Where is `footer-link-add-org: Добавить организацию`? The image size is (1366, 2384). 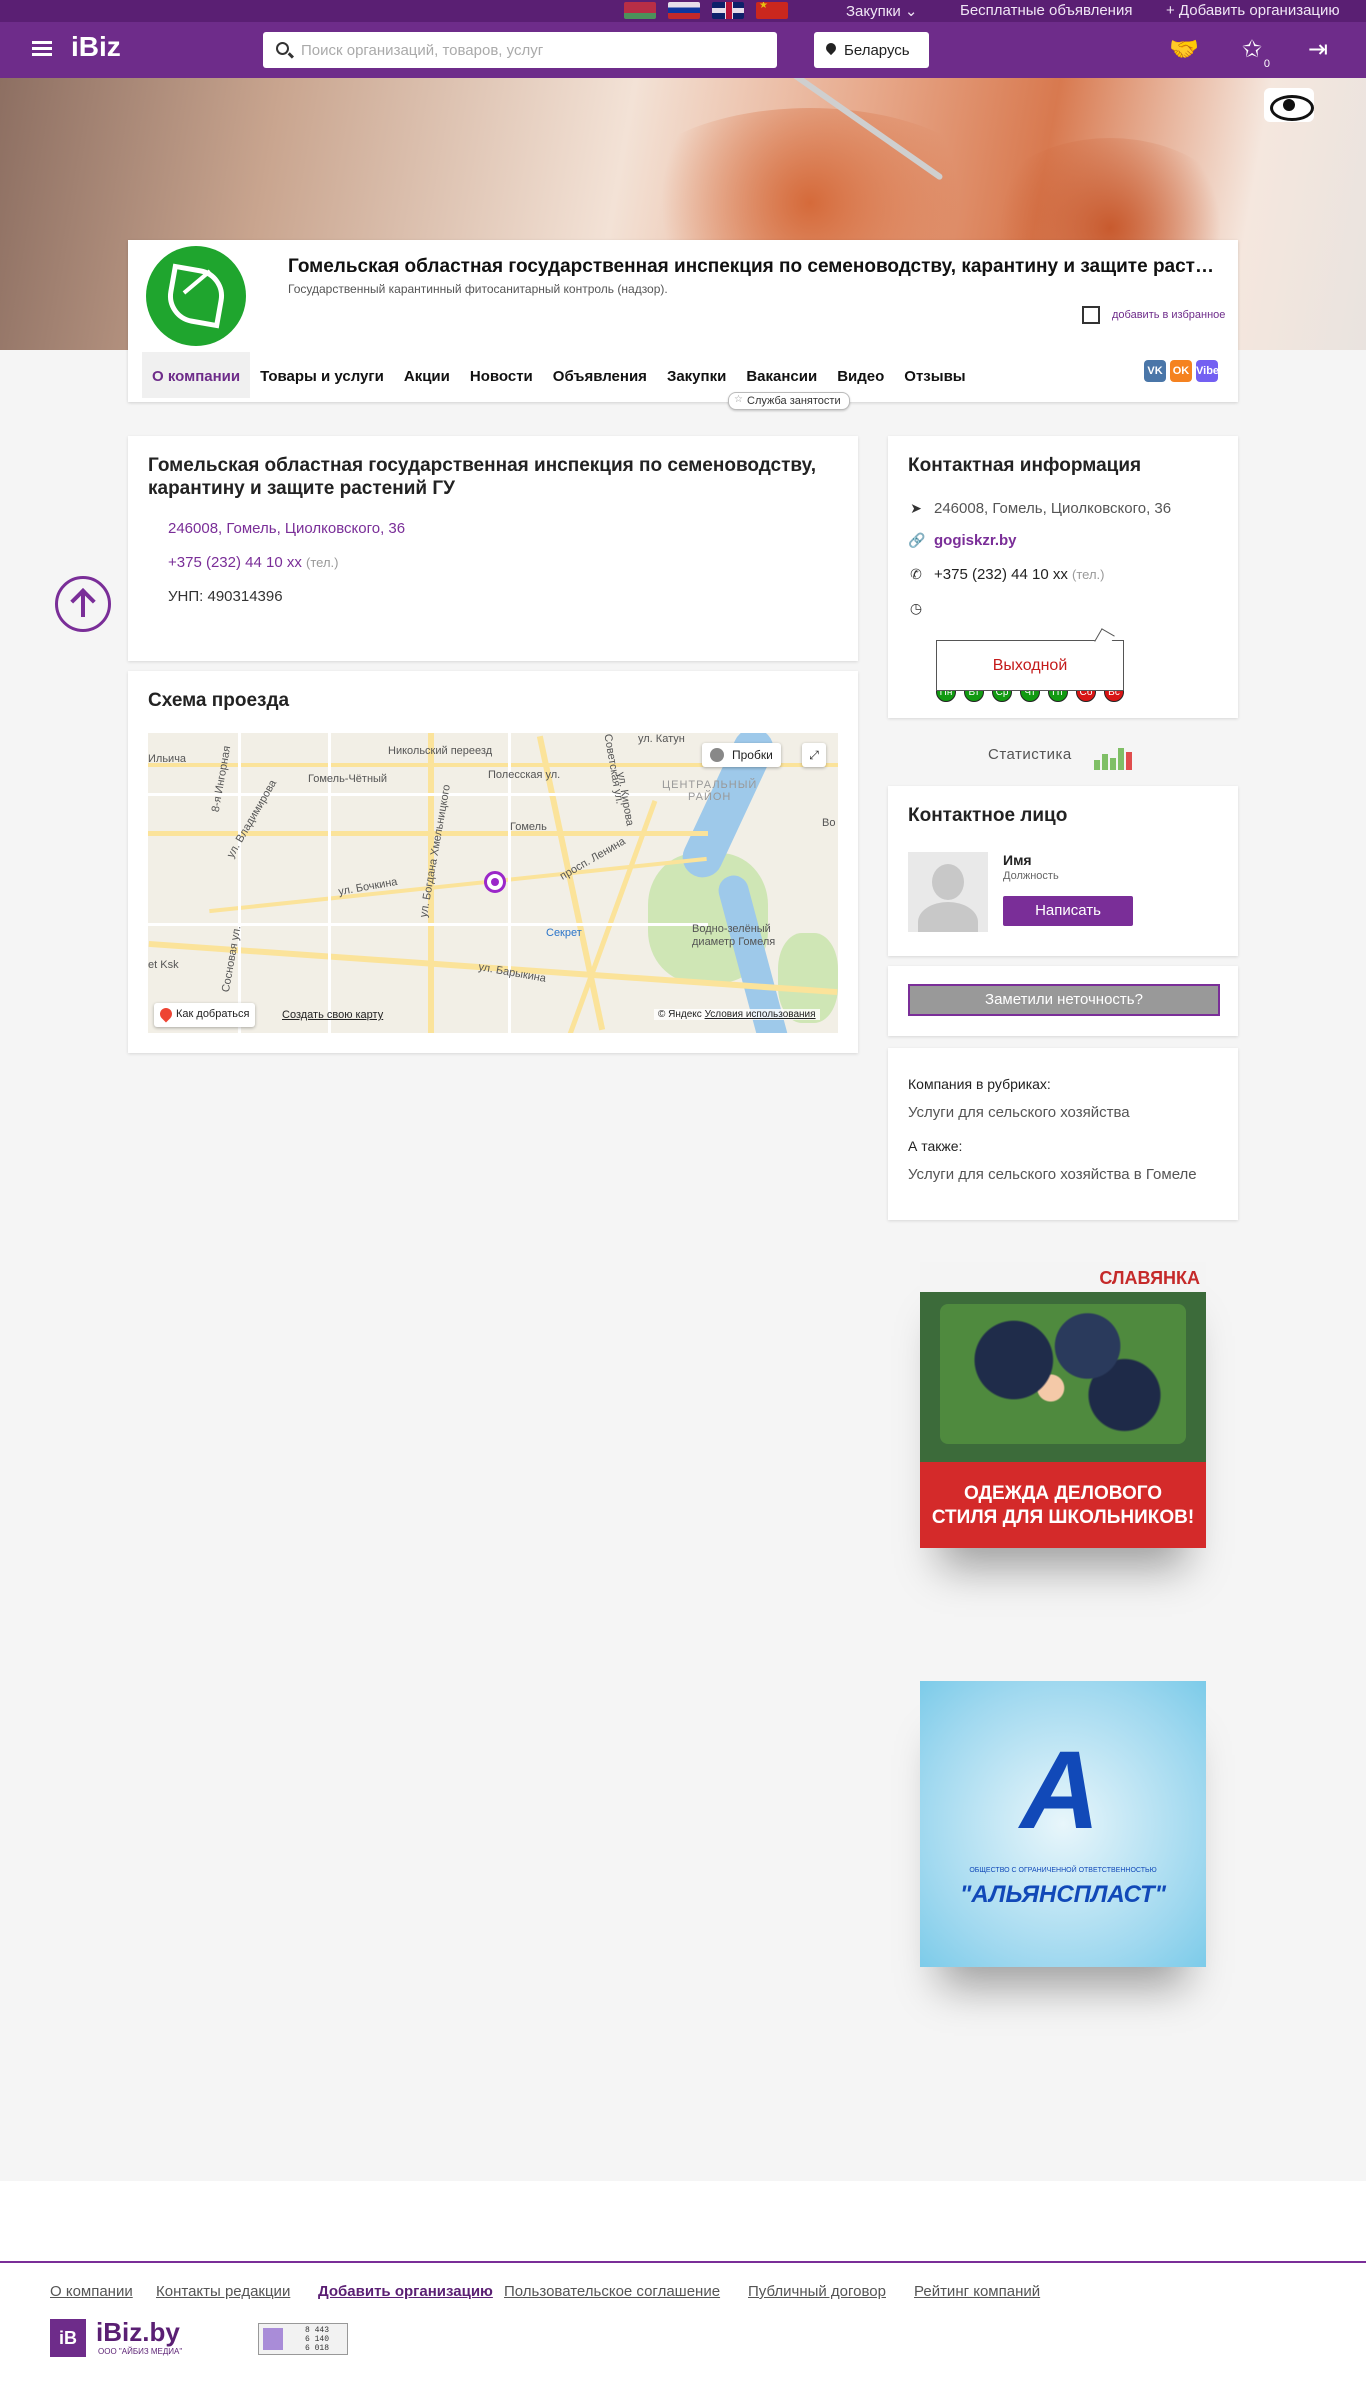
footer-link-add-org: Добавить организацию is located at coordinates (405, 2291).